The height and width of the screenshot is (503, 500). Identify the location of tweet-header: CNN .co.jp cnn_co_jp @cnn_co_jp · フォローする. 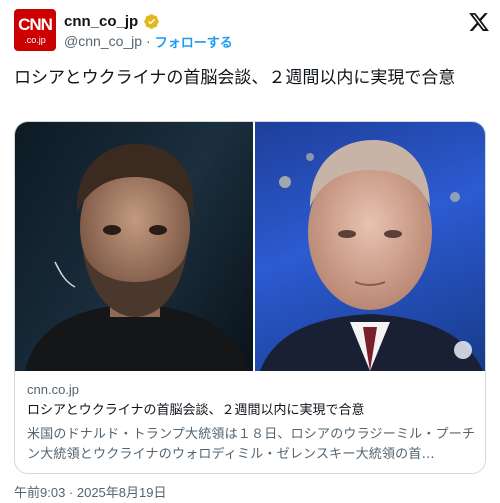
(250, 31).